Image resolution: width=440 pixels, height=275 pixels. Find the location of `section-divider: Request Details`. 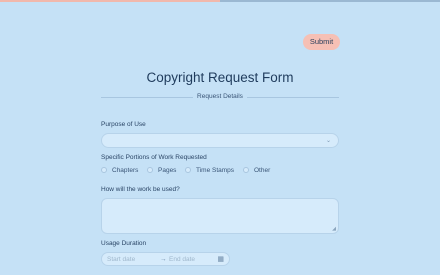

section-divider: Request Details is located at coordinates (220, 97).